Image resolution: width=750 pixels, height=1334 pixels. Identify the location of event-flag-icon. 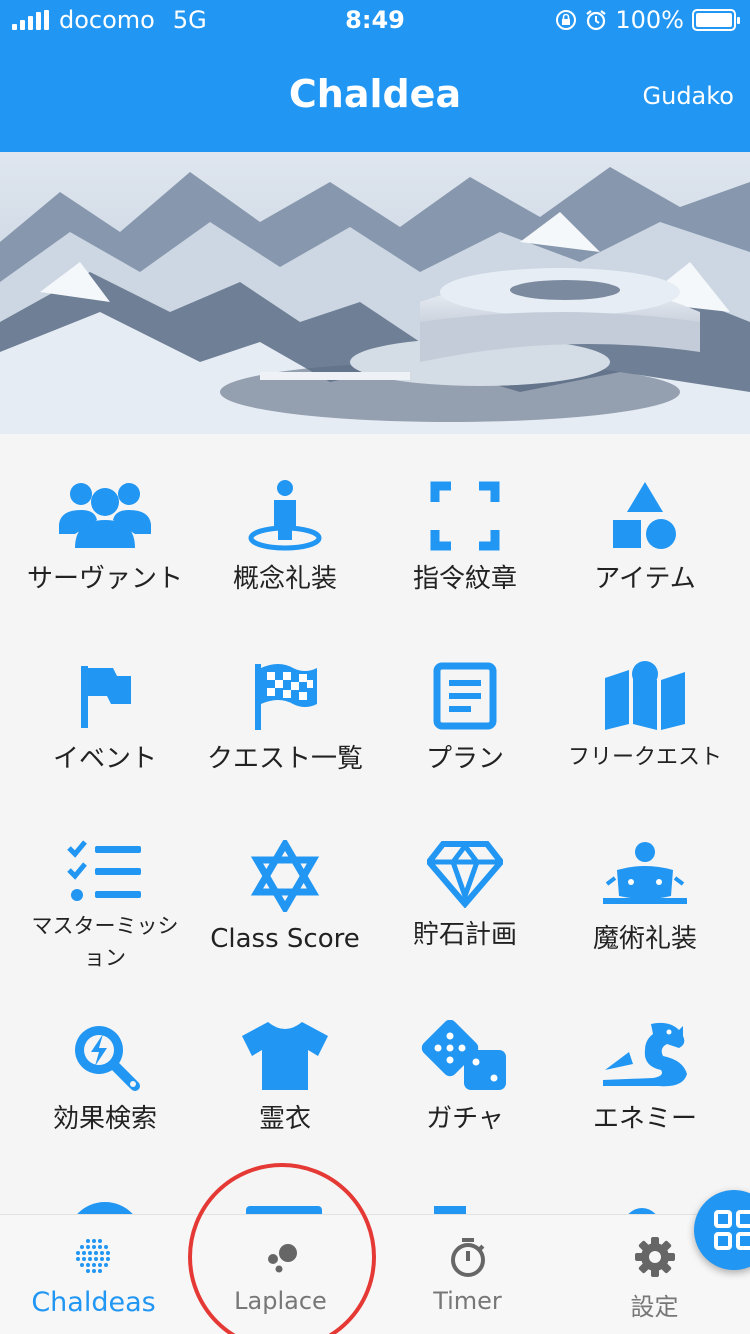
(106, 697).